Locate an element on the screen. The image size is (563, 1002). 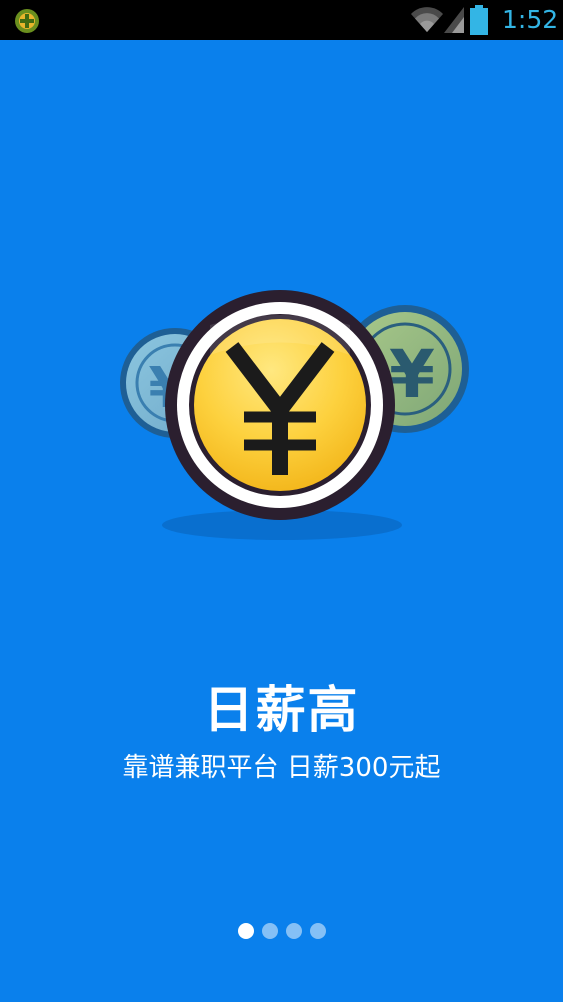
slide-title: 日薪高 is located at coordinates (281, 710).